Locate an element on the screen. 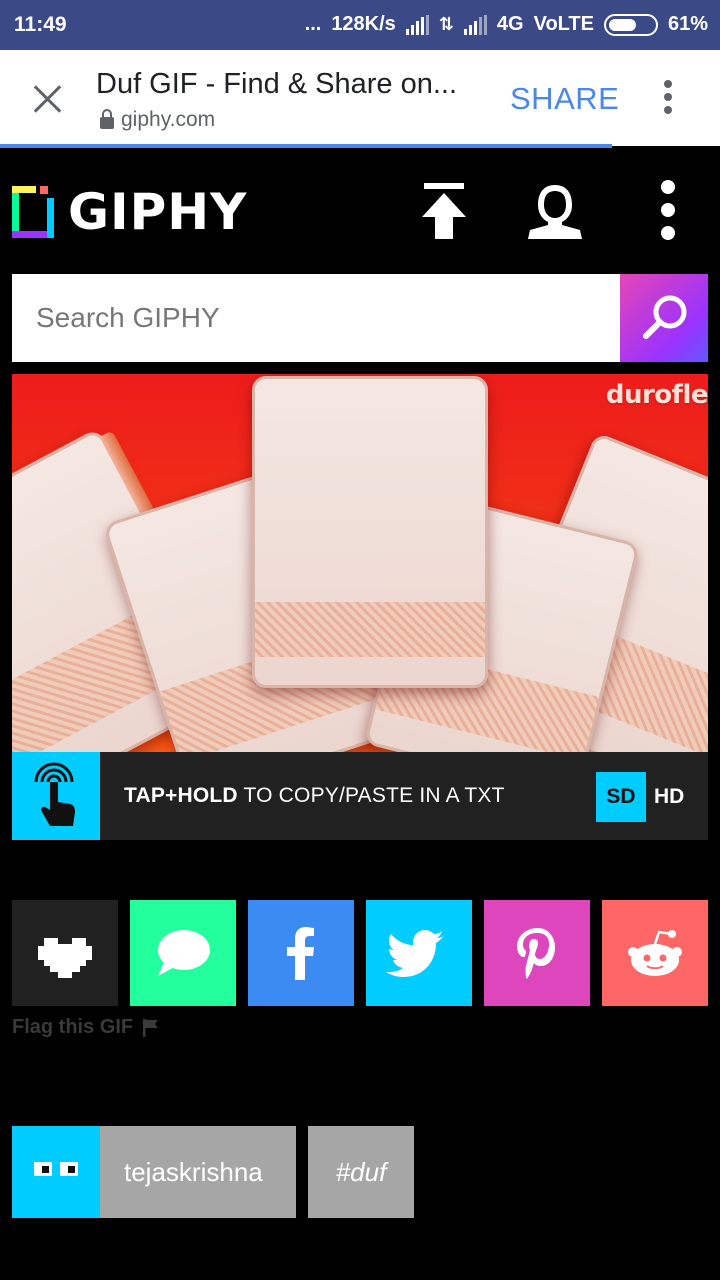  upload-icon is located at coordinates (444, 211).